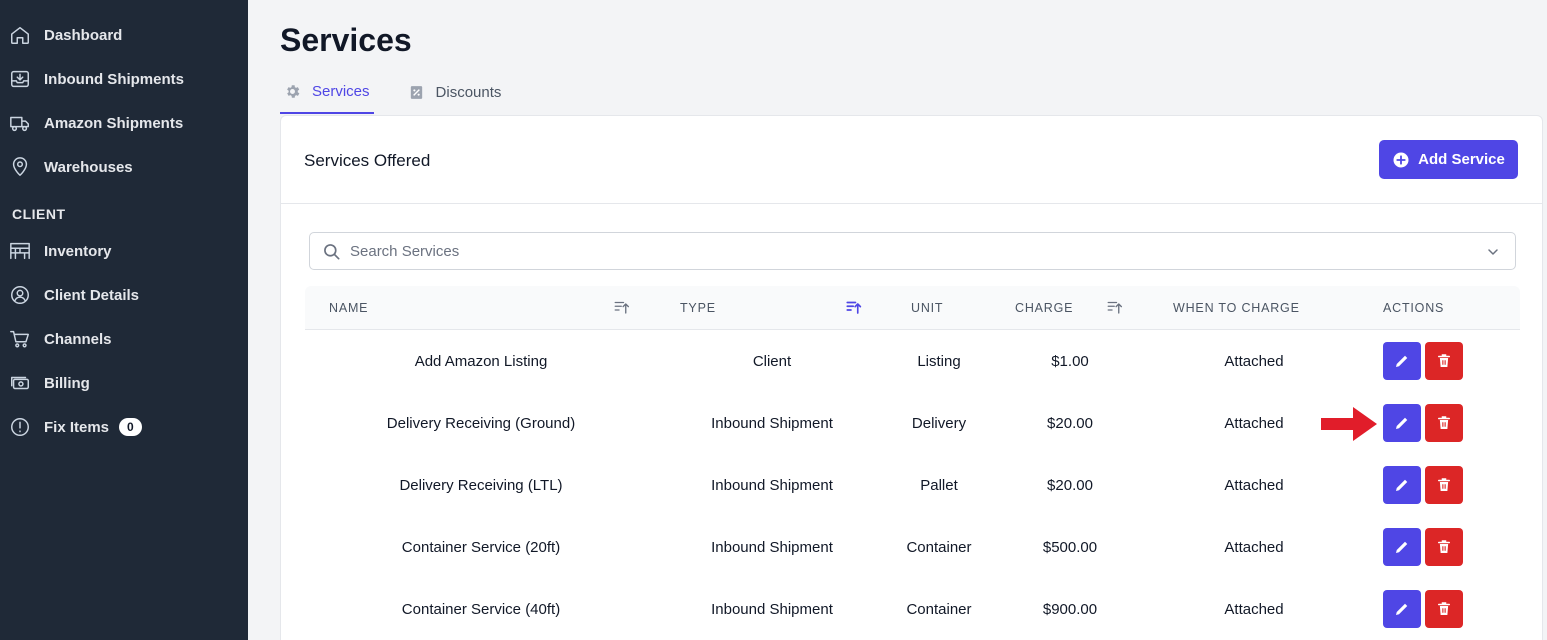  I want to click on column-header-type: TYPE, so click(698, 308).